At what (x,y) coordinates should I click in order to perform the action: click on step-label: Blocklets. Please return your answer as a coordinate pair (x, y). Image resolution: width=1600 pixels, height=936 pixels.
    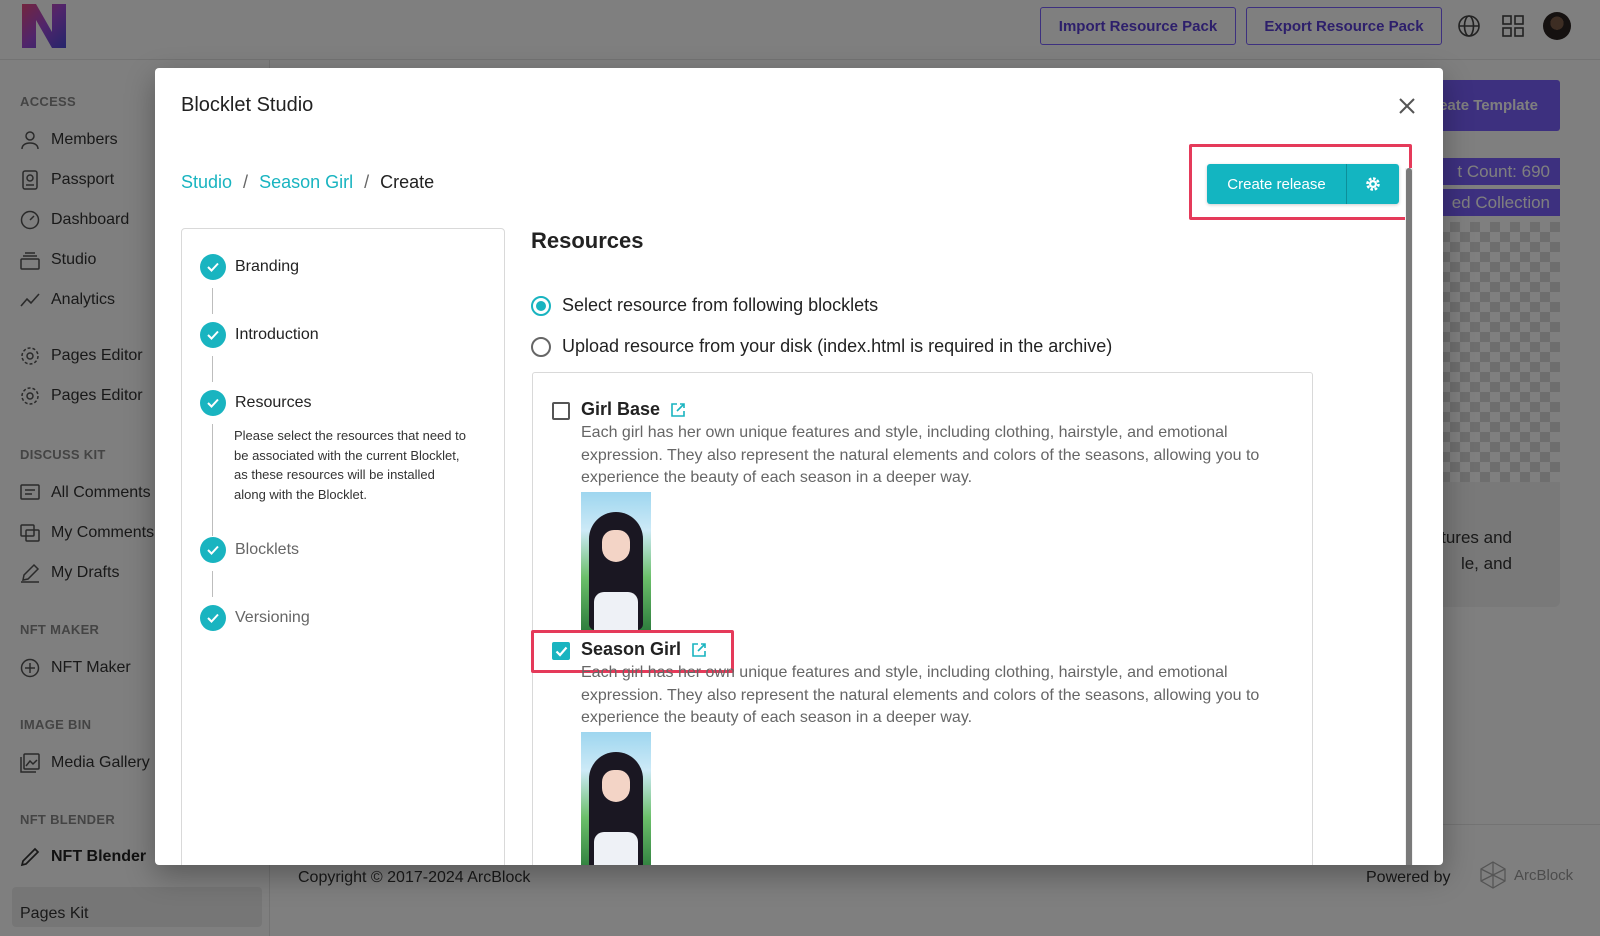
    Looking at the image, I should click on (267, 549).